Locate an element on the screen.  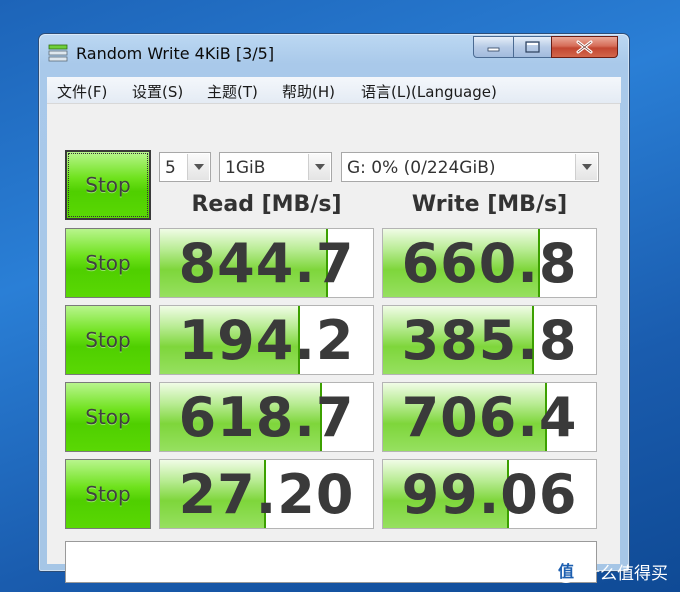
write-result-row-1: 660.8 is located at coordinates (489, 263).